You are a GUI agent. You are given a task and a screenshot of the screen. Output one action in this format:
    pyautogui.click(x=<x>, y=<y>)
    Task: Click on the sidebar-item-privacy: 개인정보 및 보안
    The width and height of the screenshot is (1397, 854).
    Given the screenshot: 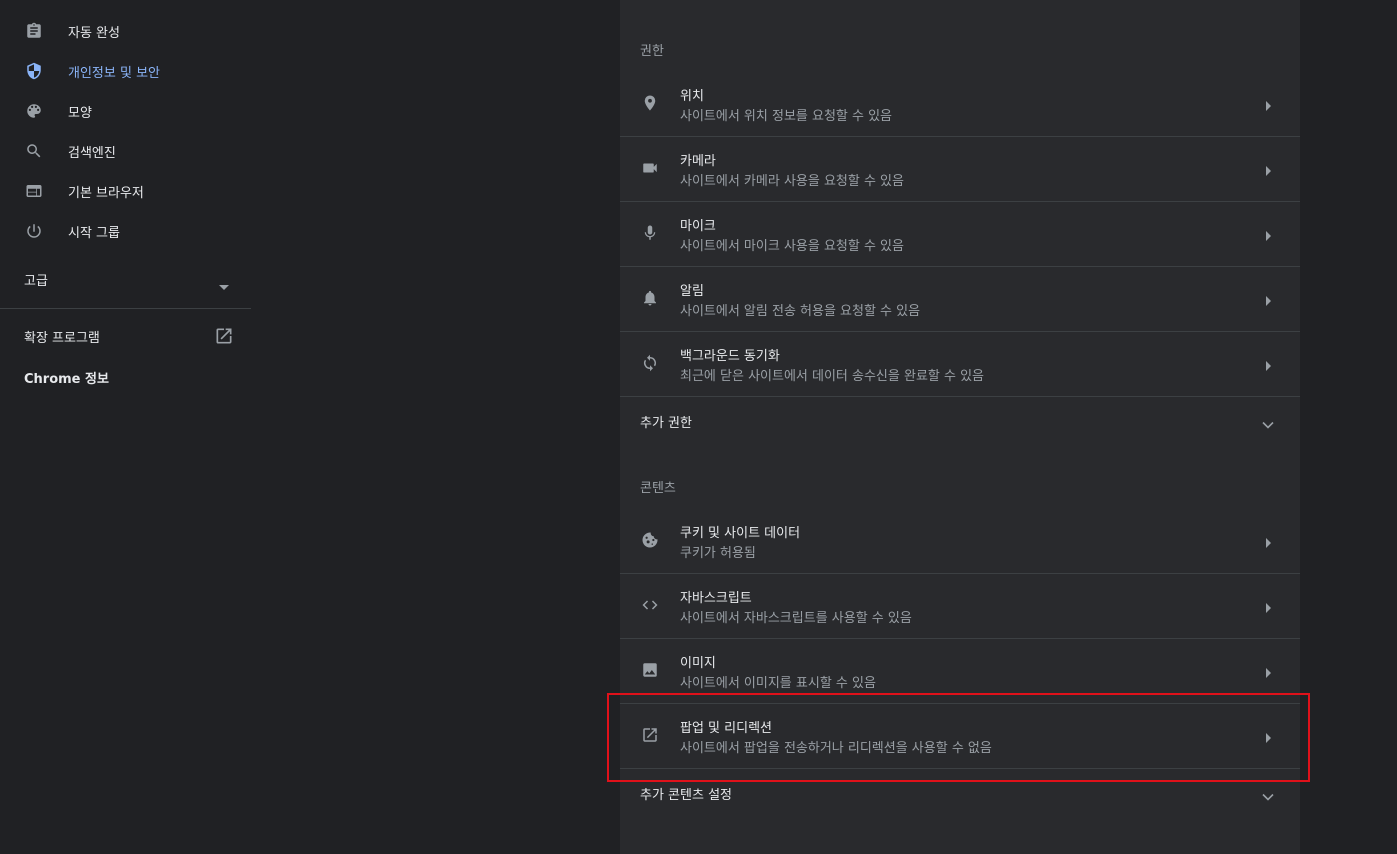 What is the action you would take?
    pyautogui.click(x=125, y=71)
    